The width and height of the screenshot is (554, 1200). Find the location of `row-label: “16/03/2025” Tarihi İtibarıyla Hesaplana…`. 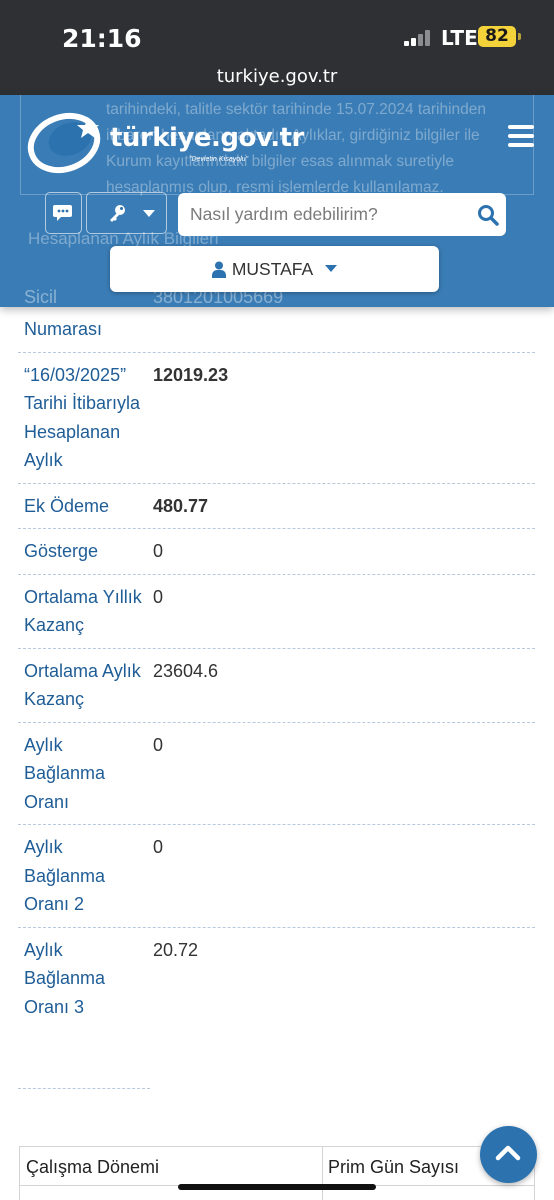

row-label: “16/03/2025” Tarihi İtibarıyla Hesaplana… is located at coordinates (82, 417).